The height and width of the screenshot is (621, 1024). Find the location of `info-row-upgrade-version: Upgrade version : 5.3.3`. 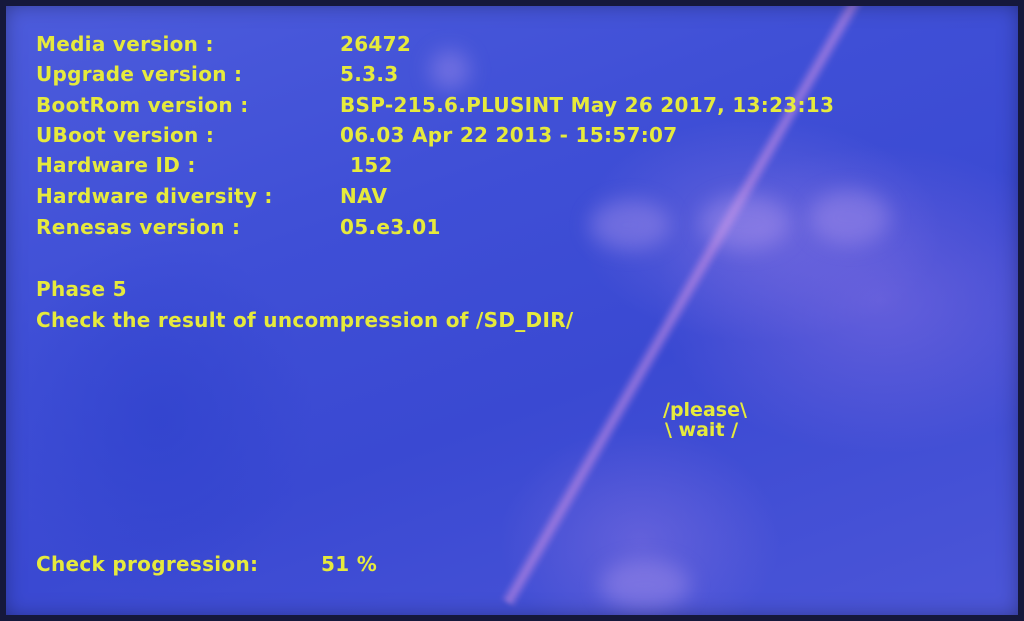

info-row-upgrade-version: Upgrade version : 5.3.3 is located at coordinates (486, 74).